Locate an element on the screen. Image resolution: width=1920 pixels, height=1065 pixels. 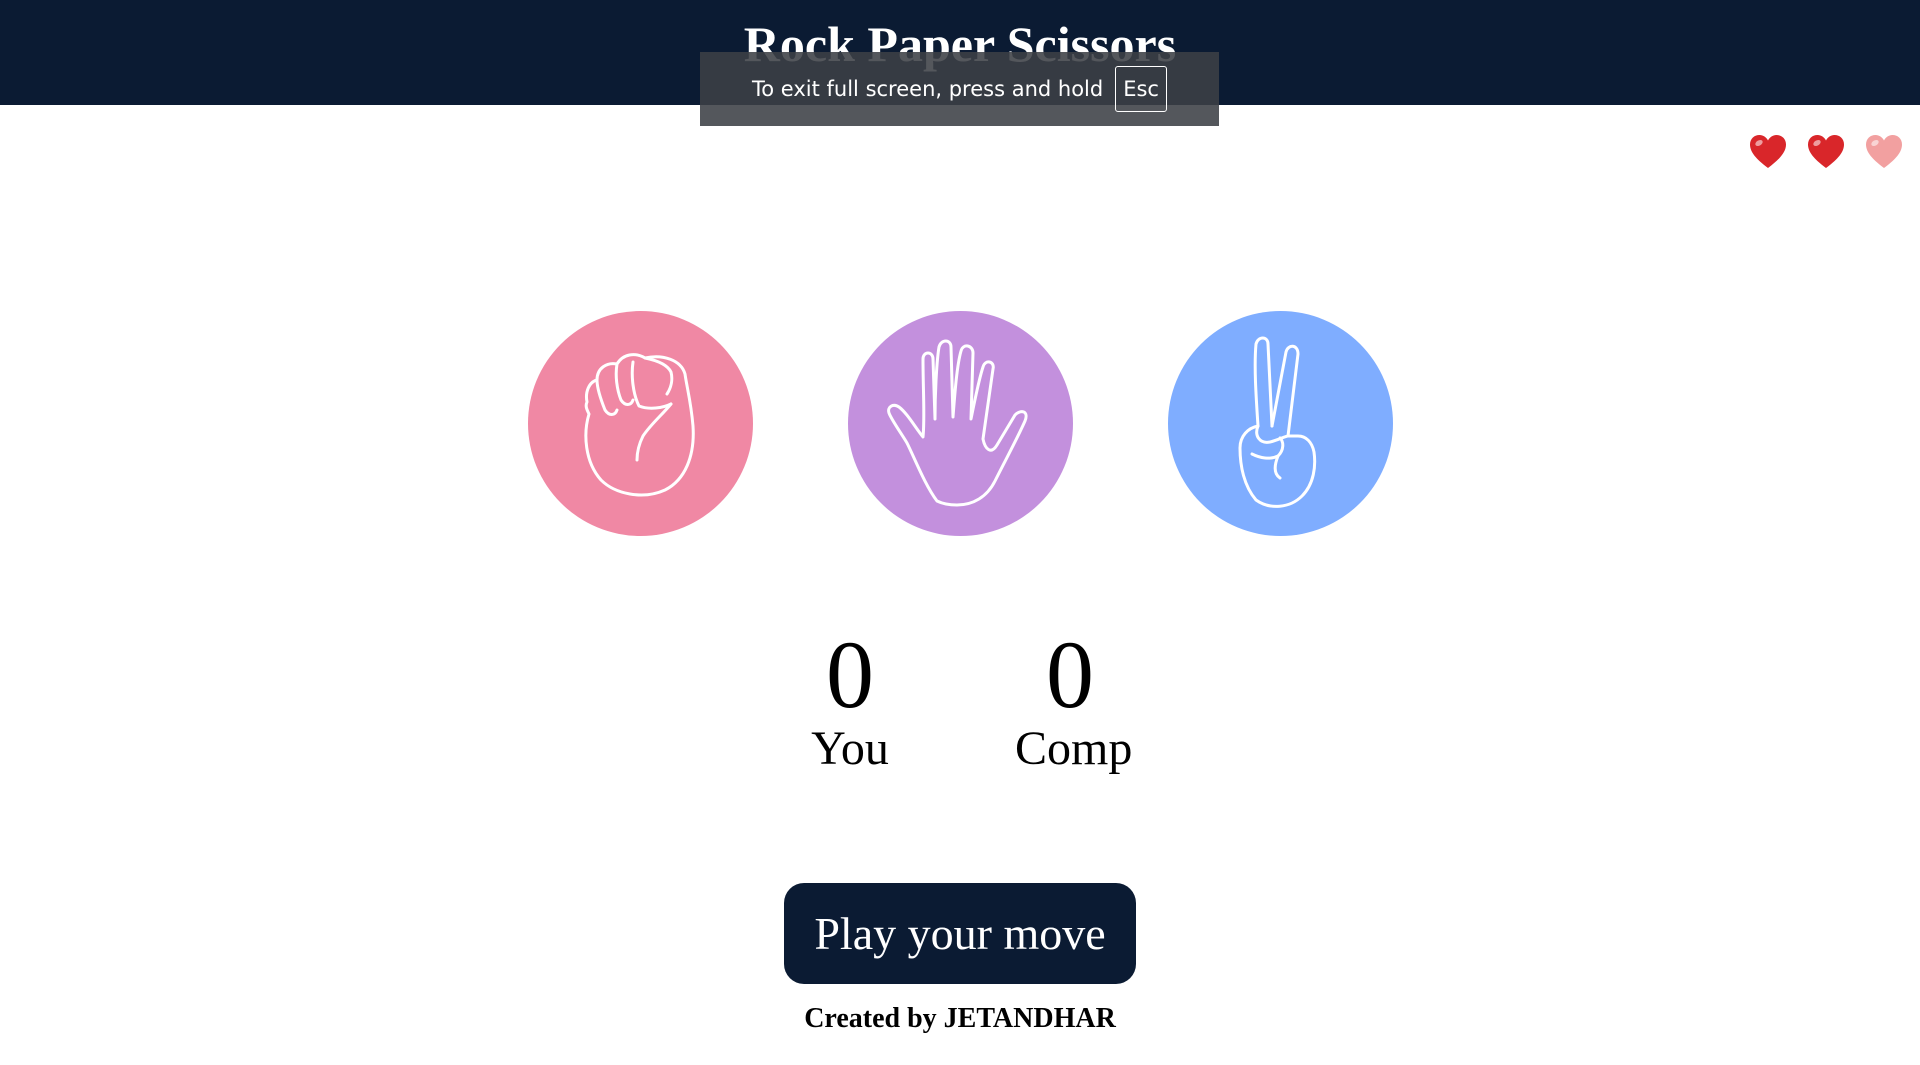
fullscreen-notice-text: To exit full screen, press and hold is located at coordinates (928, 89).